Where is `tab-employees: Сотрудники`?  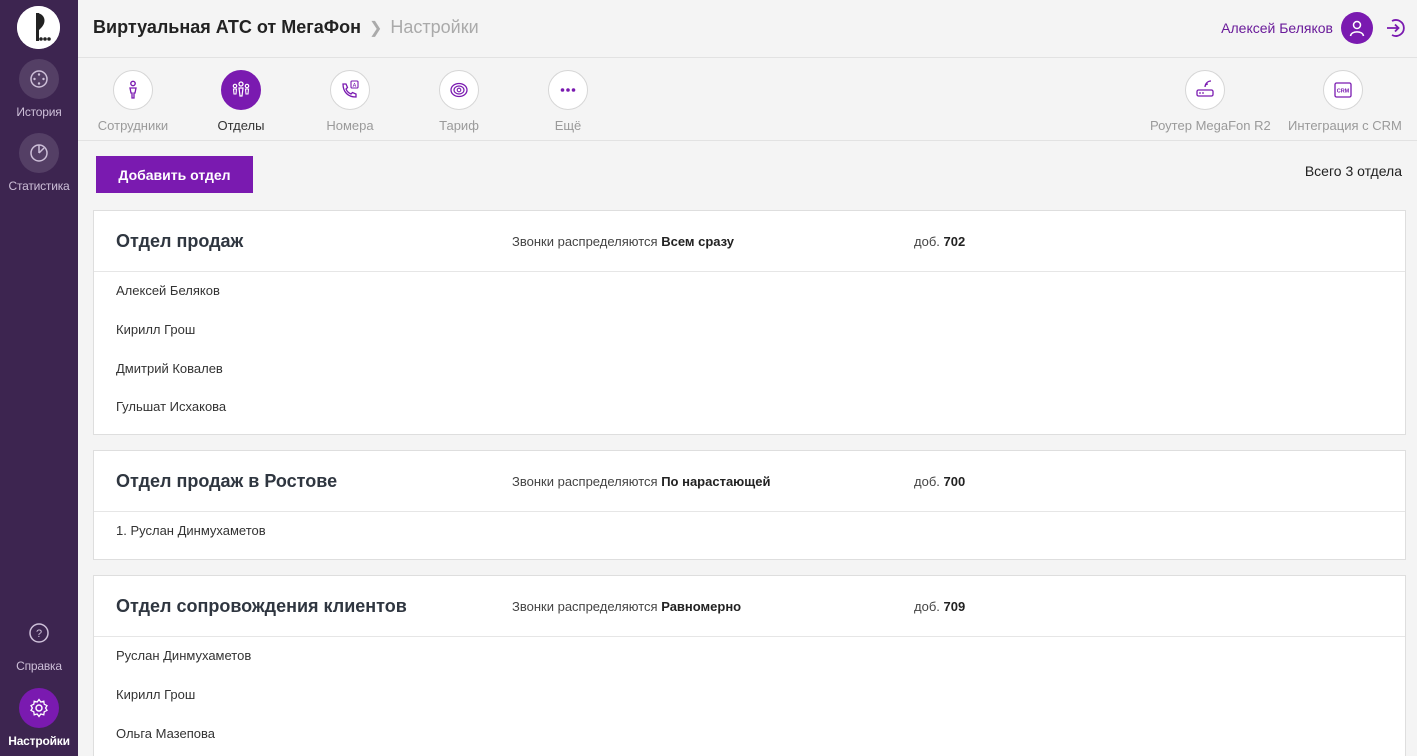
tab-employees: Сотрудники is located at coordinates (133, 101).